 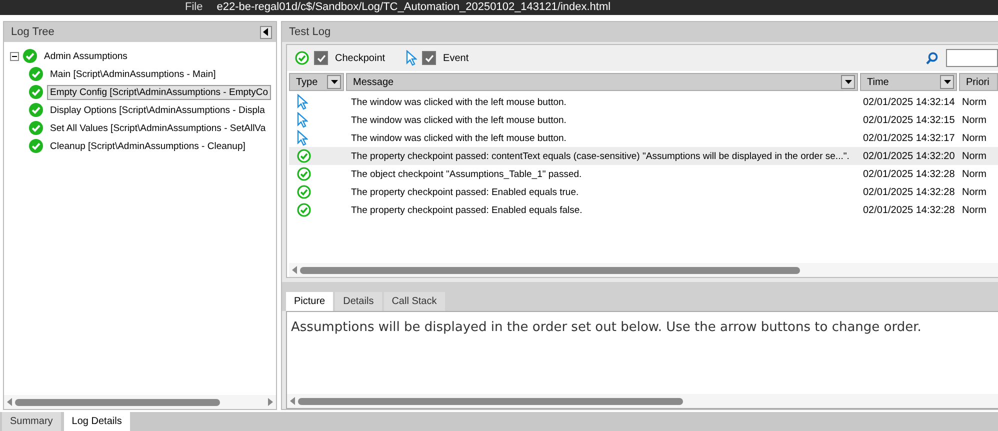 What do you see at coordinates (643, 174) in the screenshot?
I see `log-row: The object checkpoint "Assumptions_Table_1" passed. 02/01/2025 14:32:28 Norm` at bounding box center [643, 174].